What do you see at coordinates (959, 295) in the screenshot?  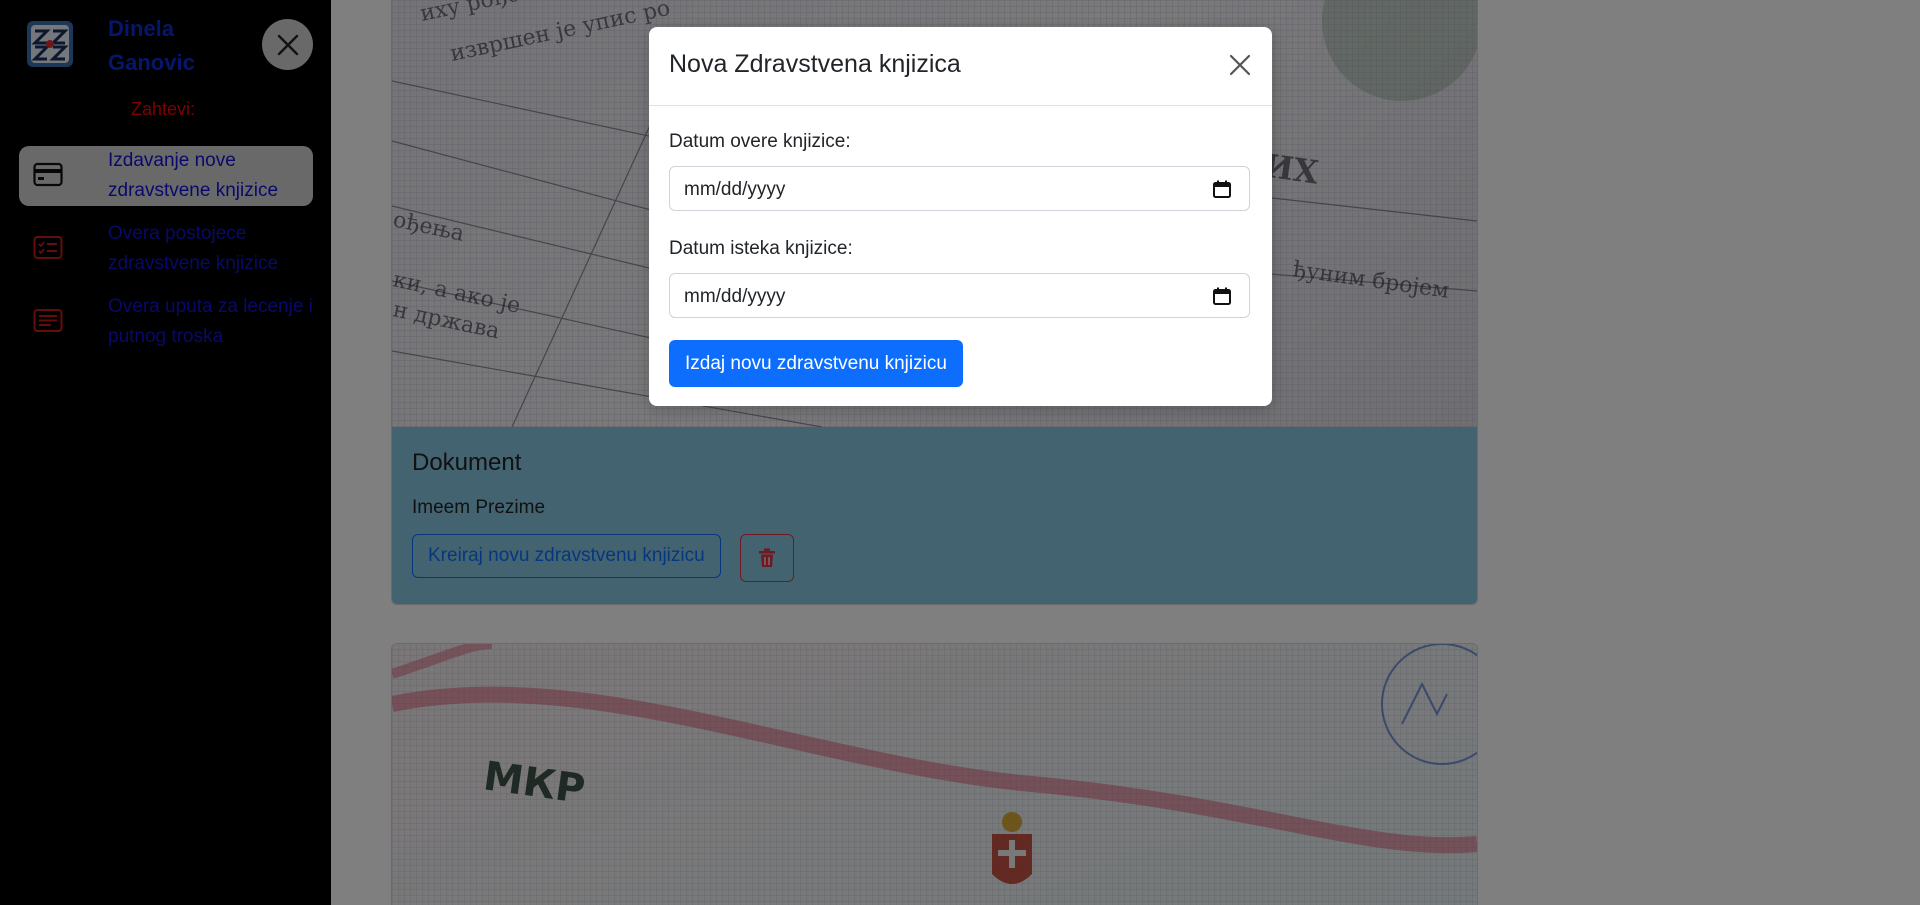 I see `expiry-date-input: mm/dd/yyyy` at bounding box center [959, 295].